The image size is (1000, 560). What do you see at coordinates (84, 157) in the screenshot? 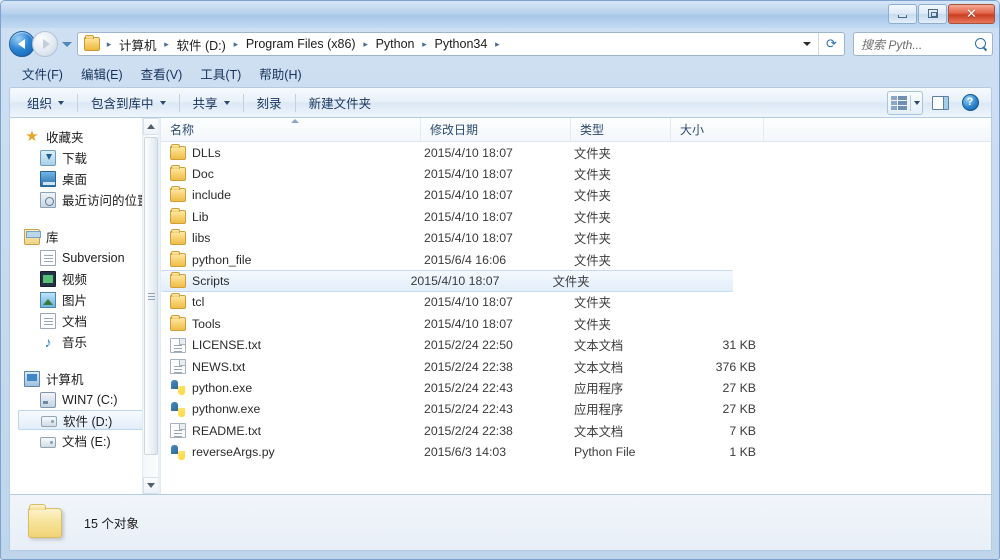
I see `sidebar-item-downloads: 下载` at bounding box center [84, 157].